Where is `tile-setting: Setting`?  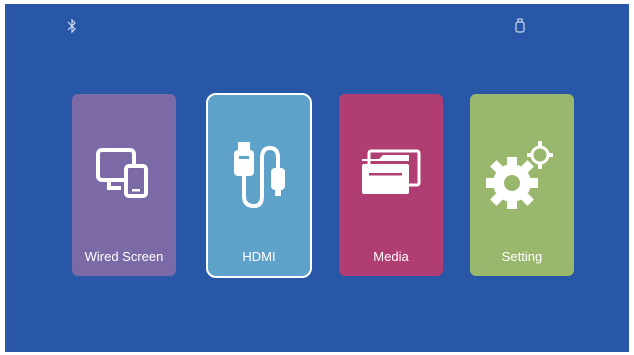
tile-setting: Setting is located at coordinates (522, 185).